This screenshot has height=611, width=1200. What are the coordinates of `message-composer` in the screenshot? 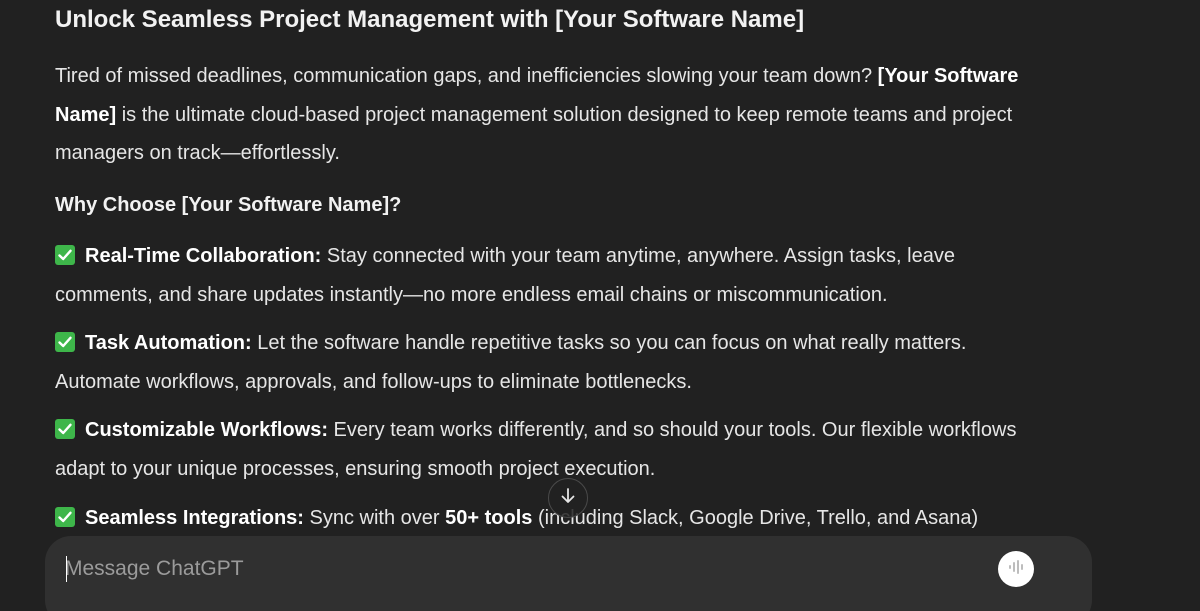 It's located at (568, 573).